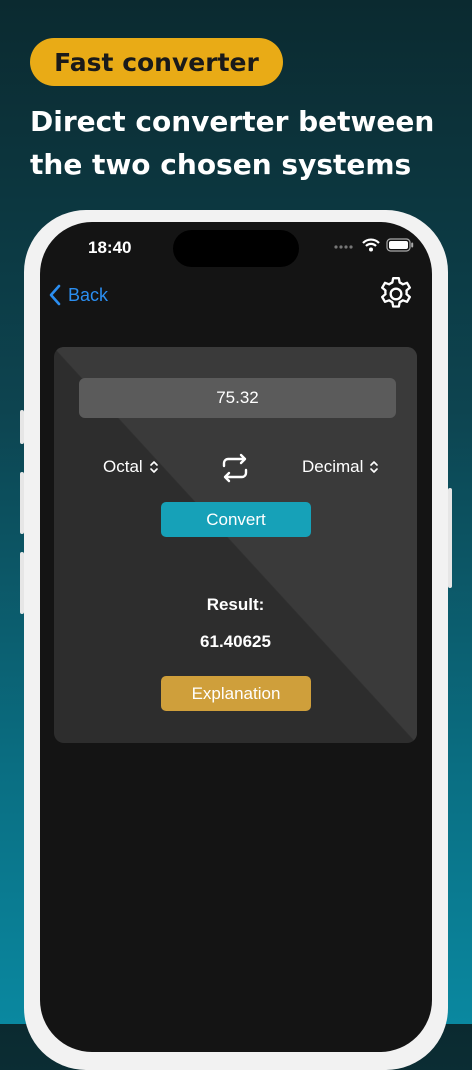 This screenshot has height=1070, width=472. I want to click on to-system-select: Decimal, so click(340, 467).